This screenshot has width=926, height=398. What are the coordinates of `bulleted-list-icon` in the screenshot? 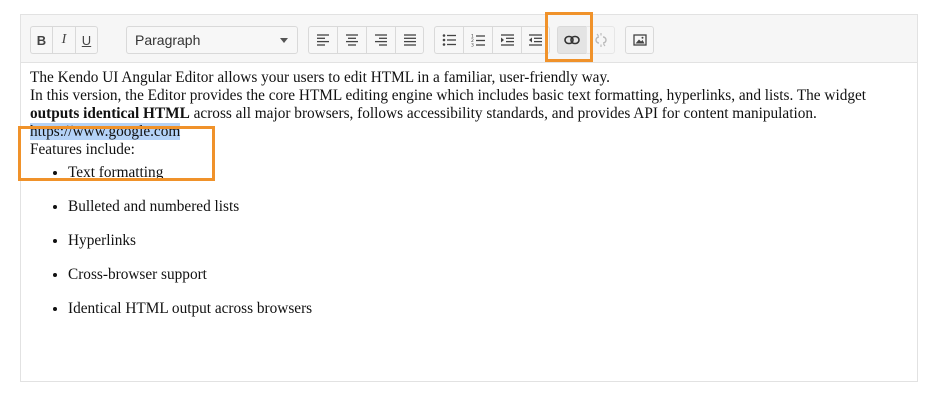 It's located at (449, 40).